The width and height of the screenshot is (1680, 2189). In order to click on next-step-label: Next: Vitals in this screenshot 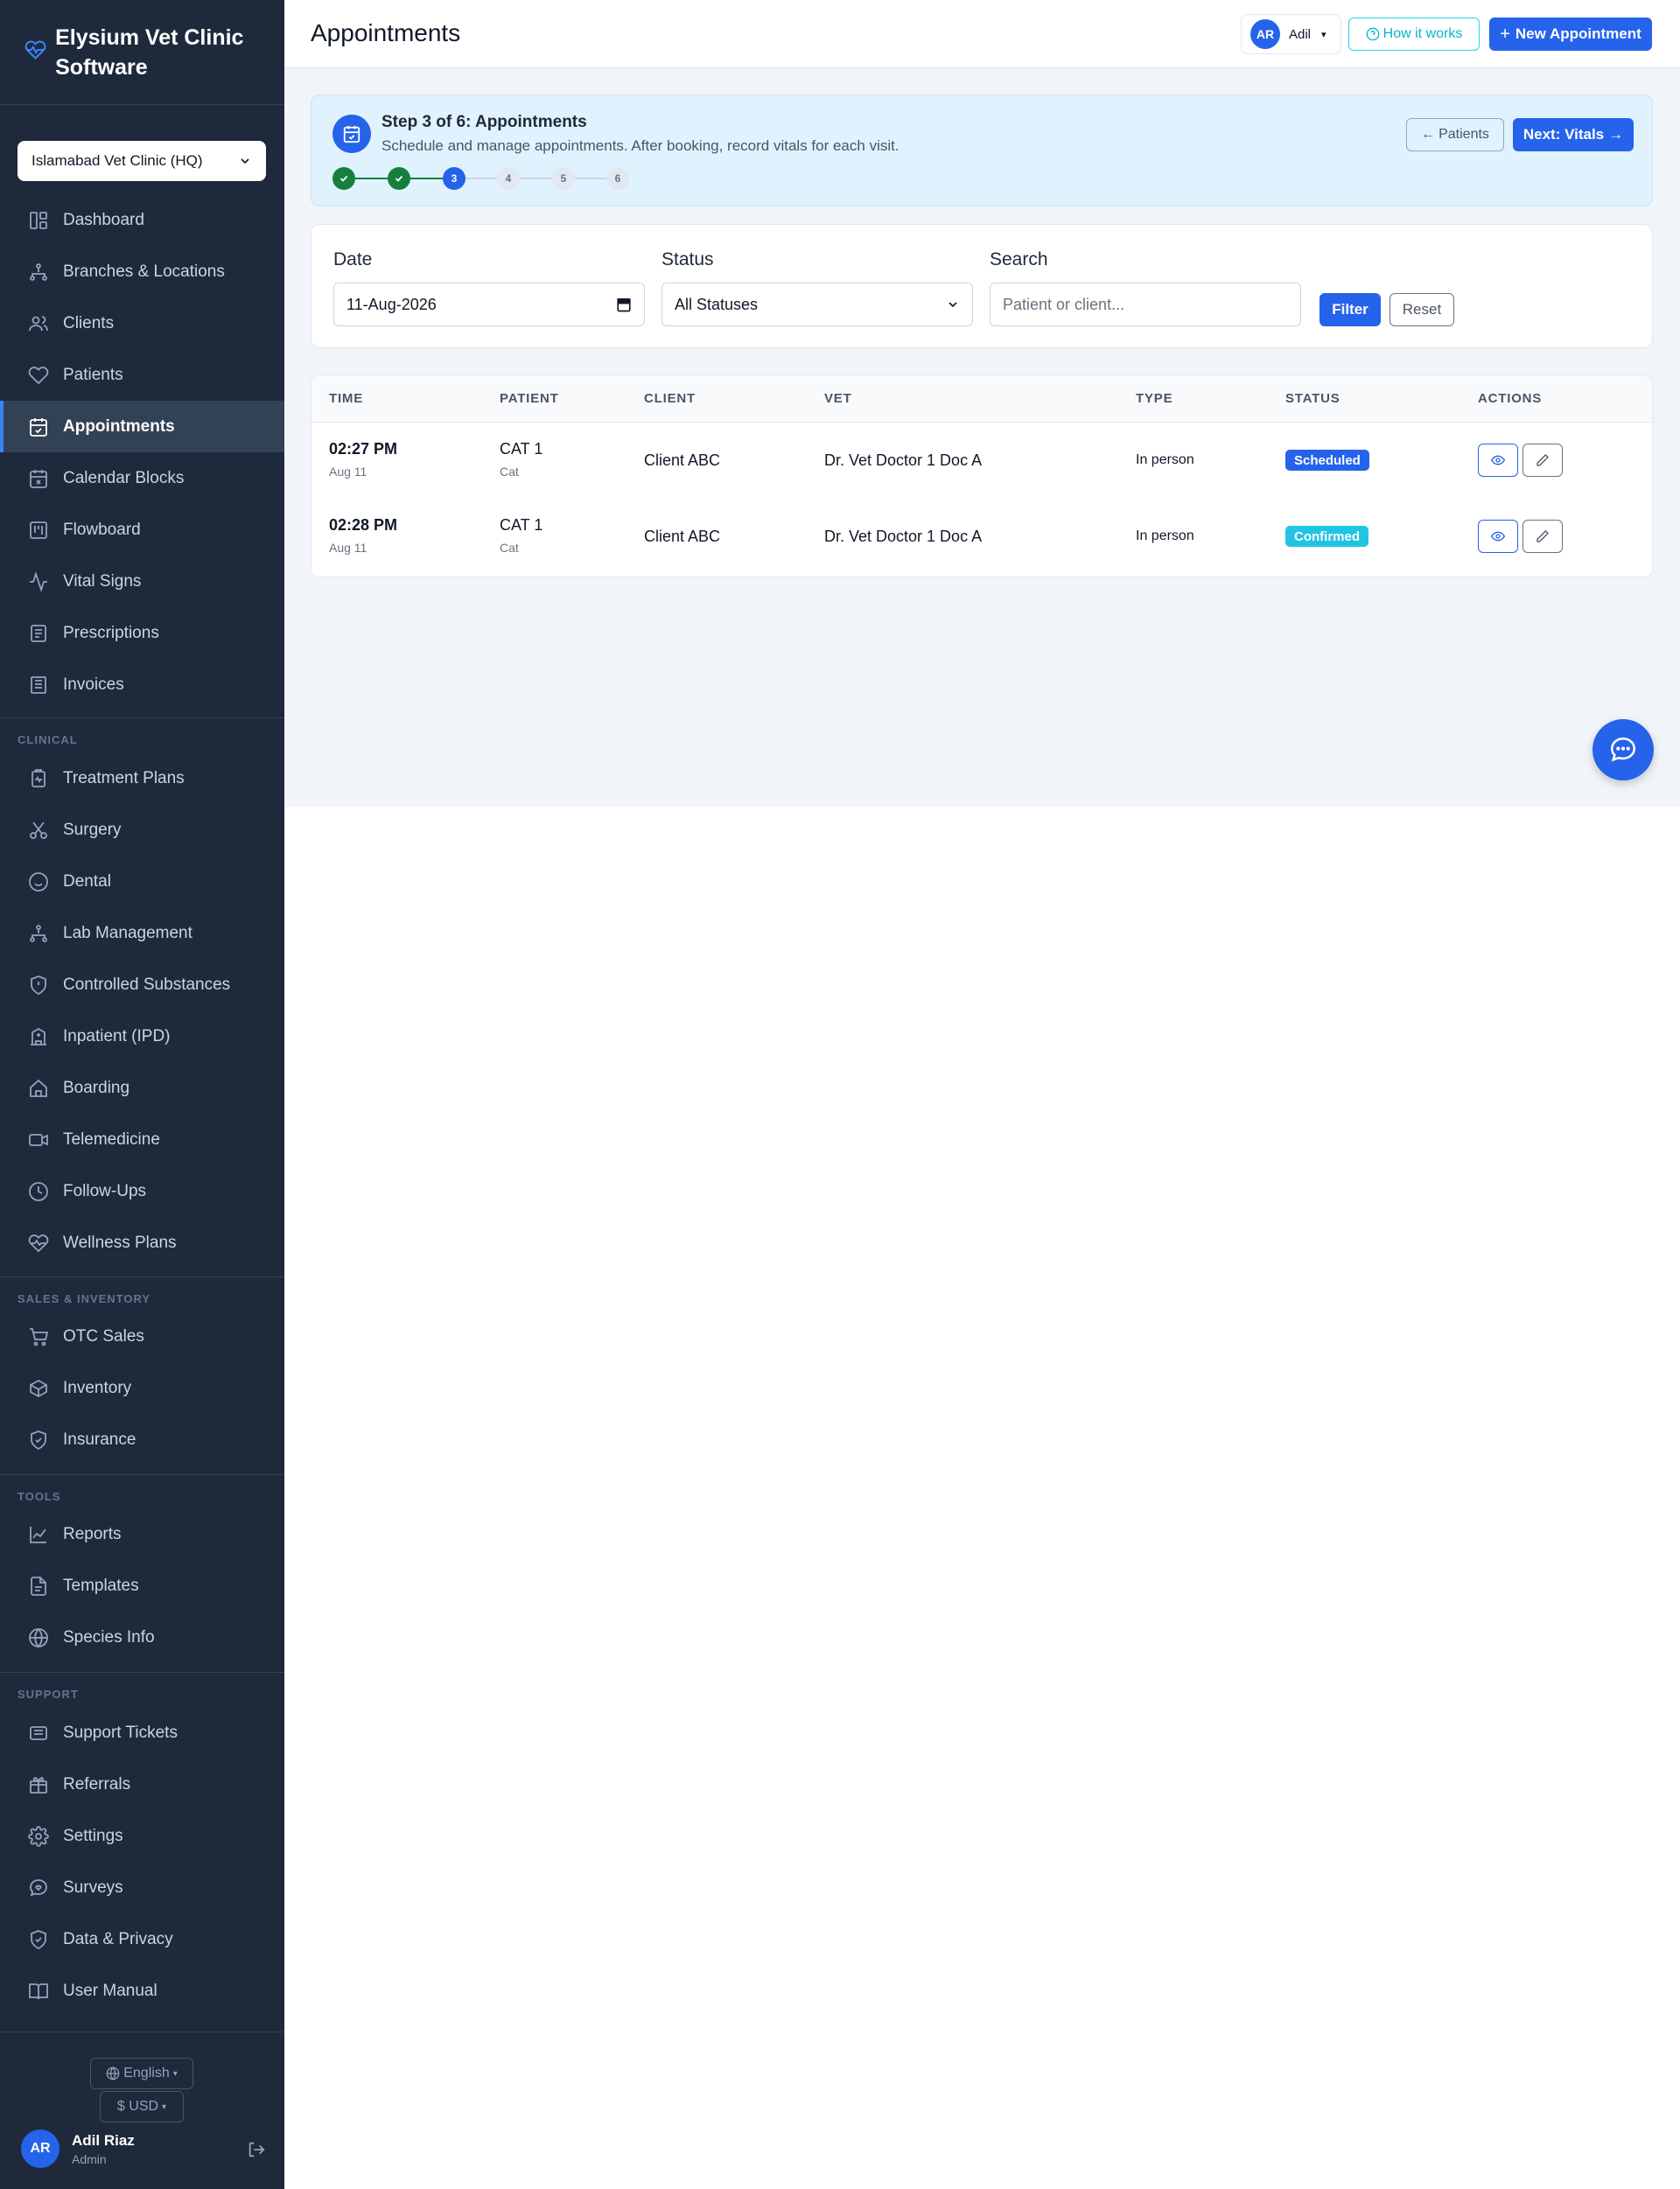, I will do `click(1563, 134)`.